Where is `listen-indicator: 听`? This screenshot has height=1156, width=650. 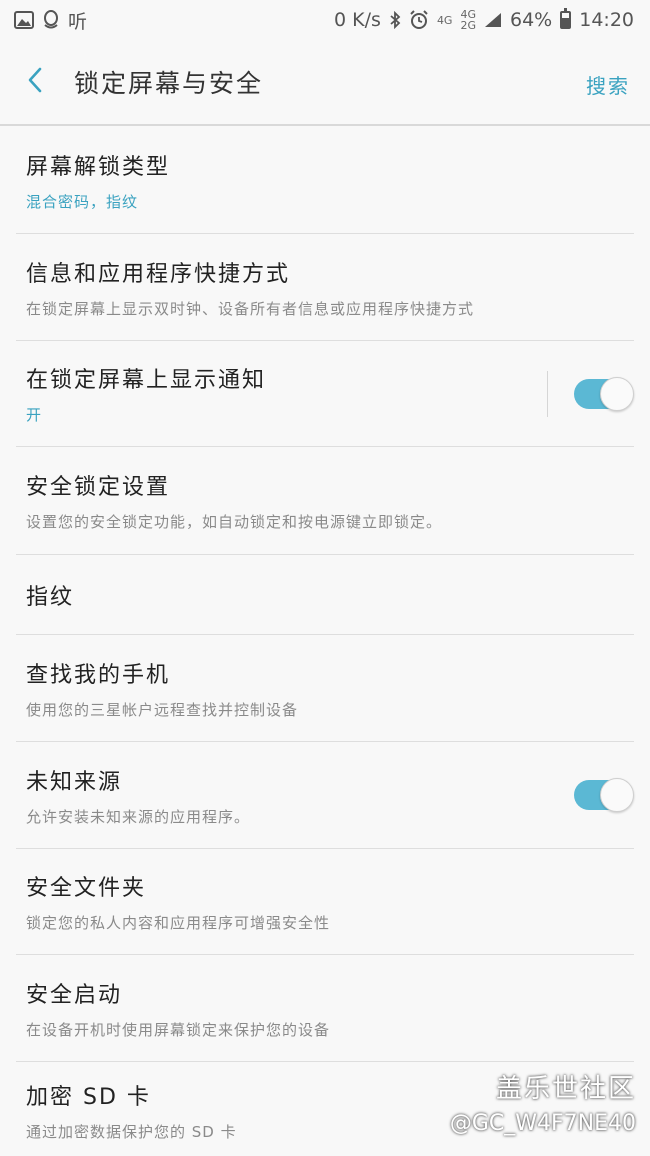
listen-indicator: 听 is located at coordinates (78, 21).